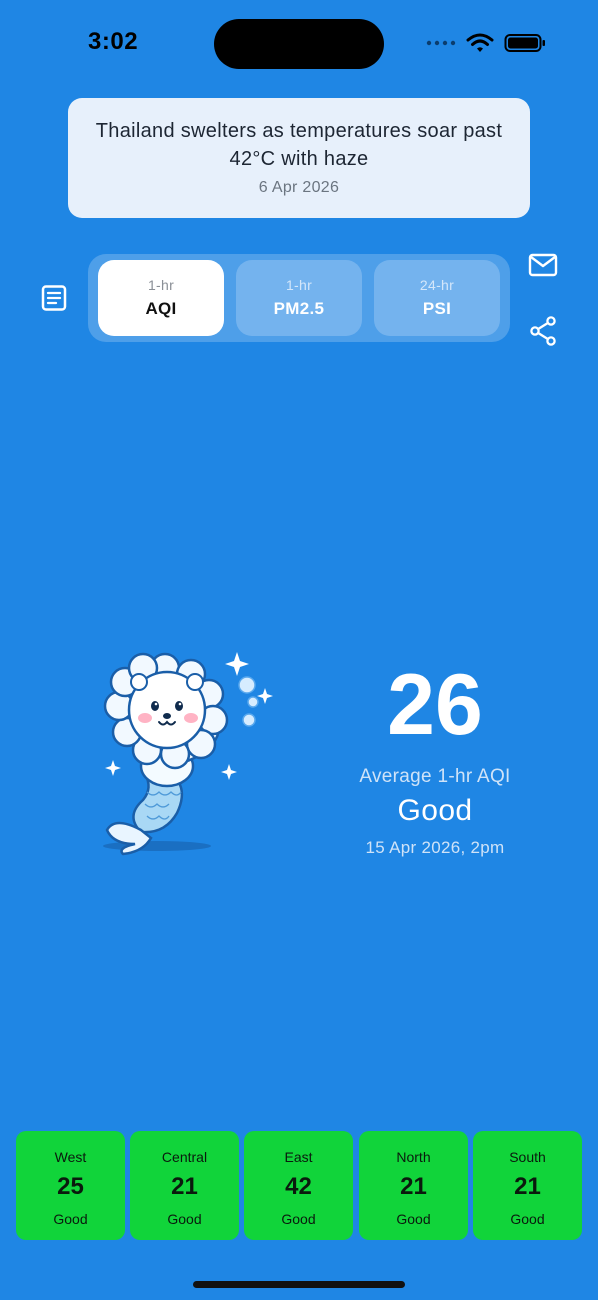 Image resolution: width=598 pixels, height=1300 pixels. I want to click on region-name: North, so click(413, 1157).